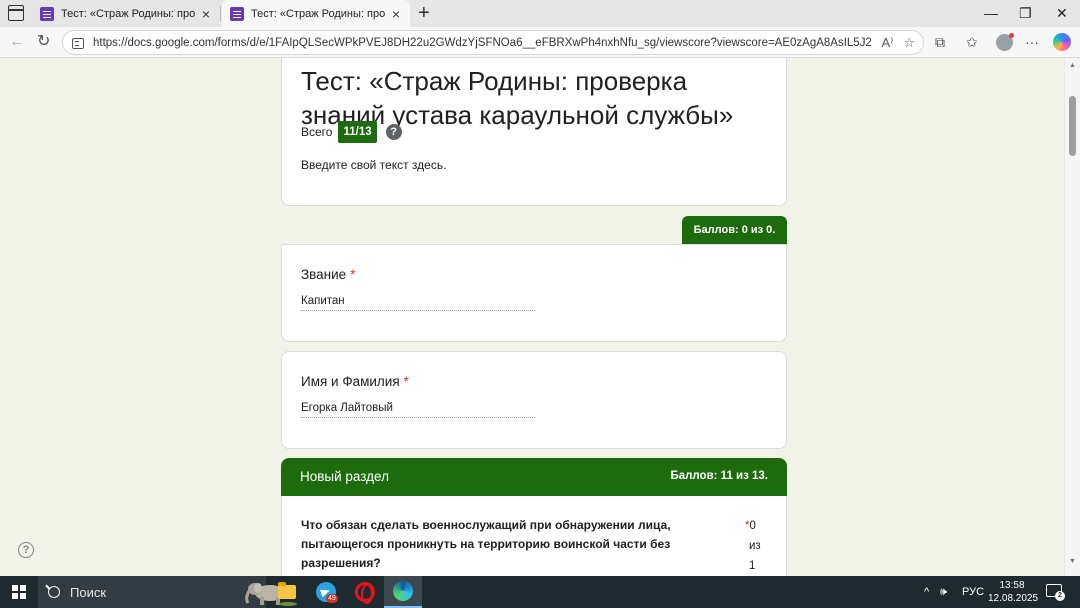 The height and width of the screenshot is (608, 1080). What do you see at coordinates (719, 476) in the screenshot?
I see `section-score: Баллов: 11 из 13.` at bounding box center [719, 476].